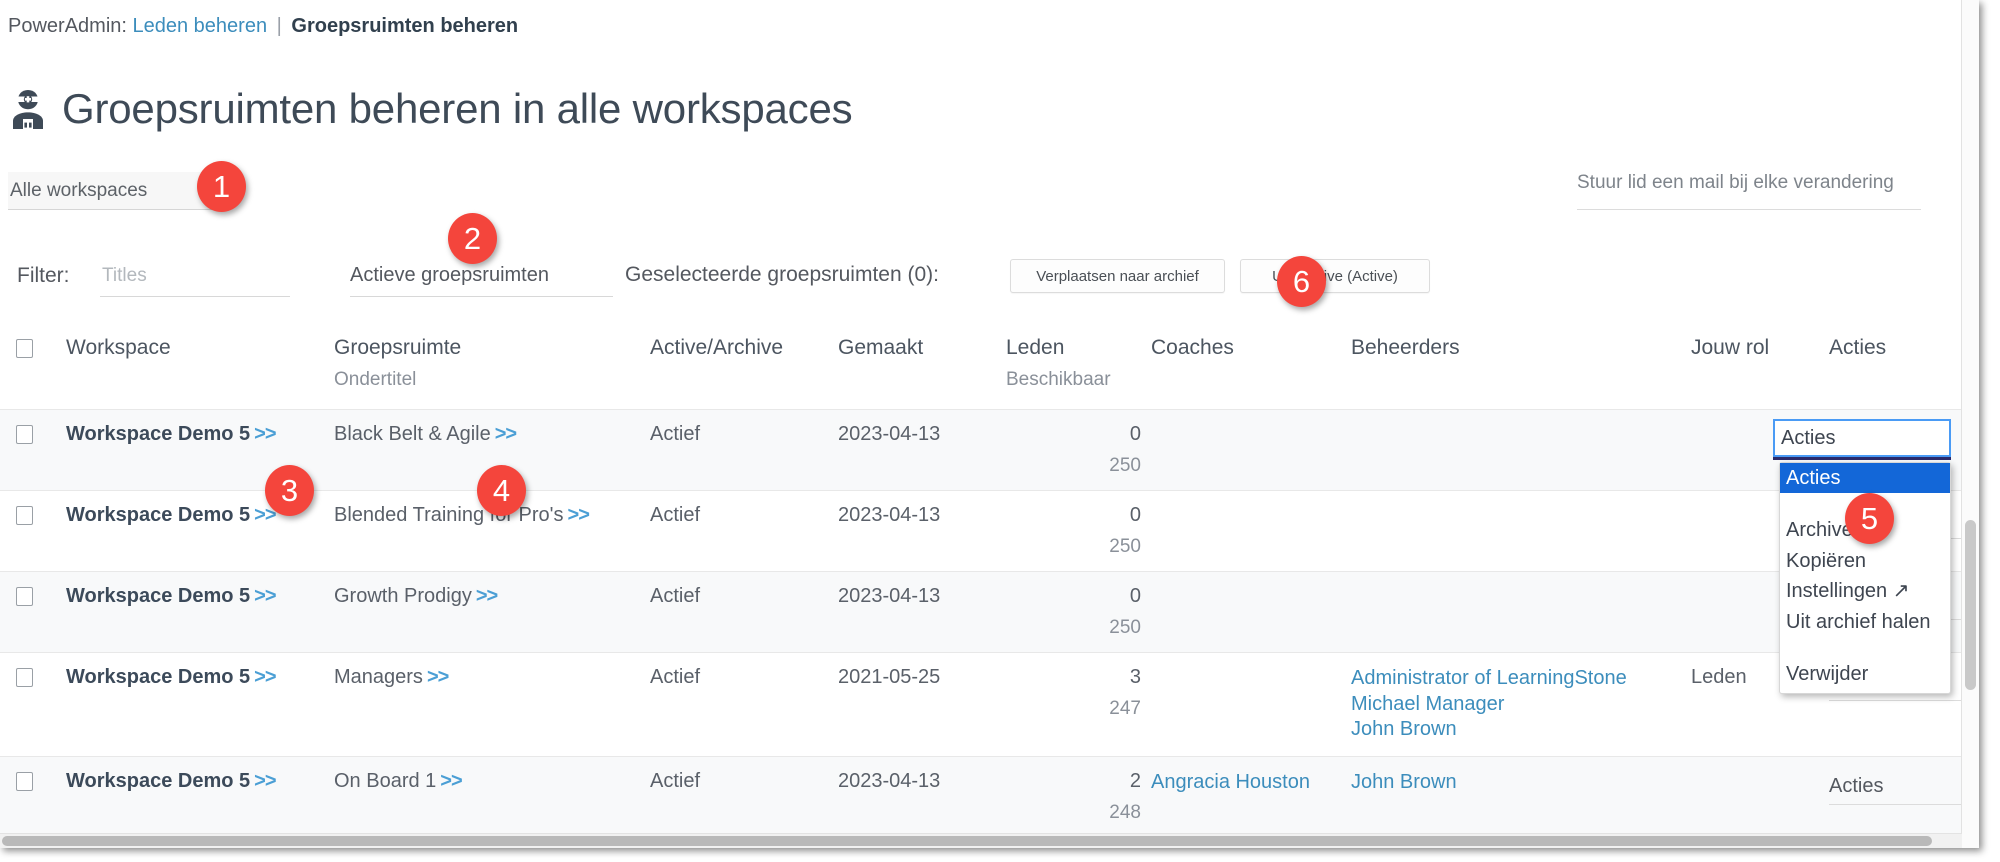 The width and height of the screenshot is (2000, 862). What do you see at coordinates (1058, 379) in the screenshot?
I see `header-leden-sub: Beschikbaar` at bounding box center [1058, 379].